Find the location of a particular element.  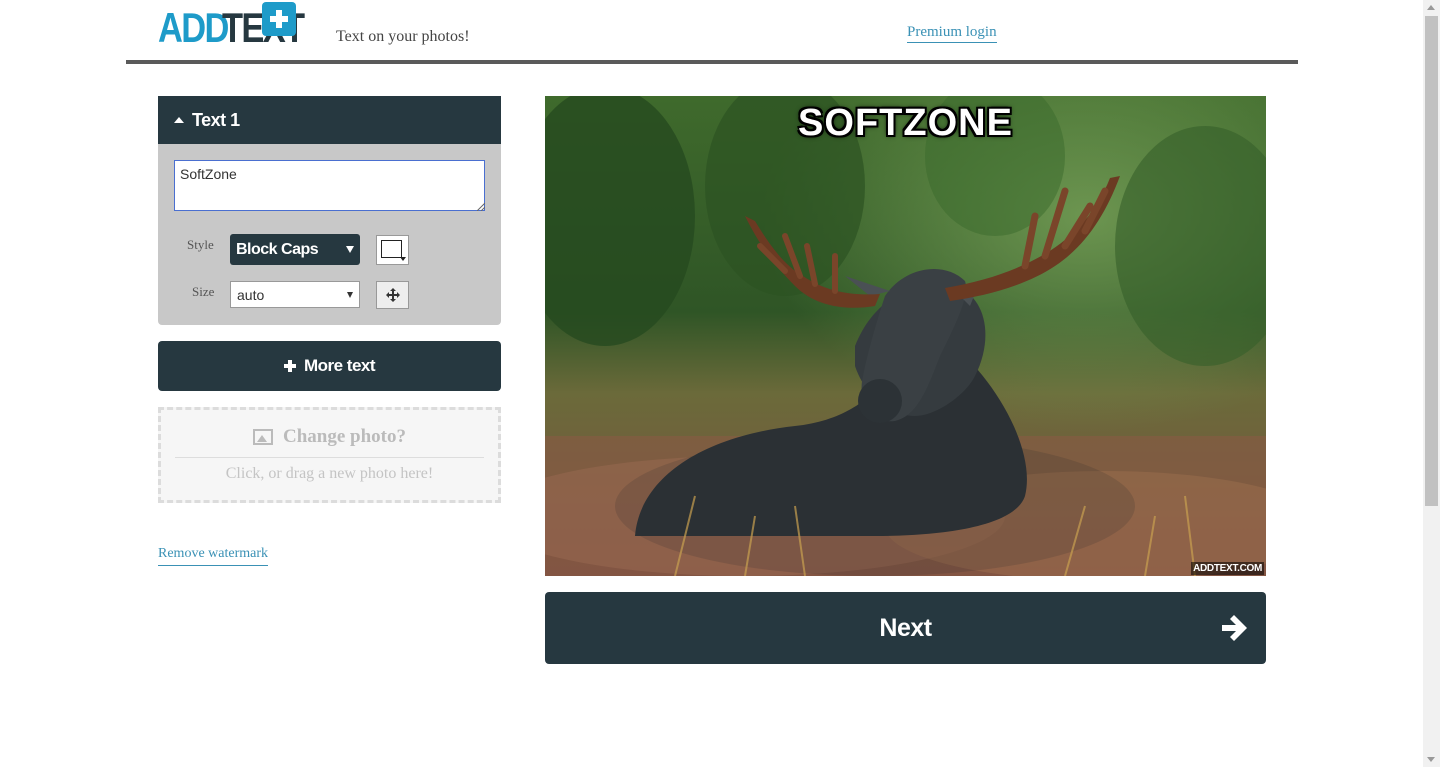

more-text-button: More text is located at coordinates (329, 366).